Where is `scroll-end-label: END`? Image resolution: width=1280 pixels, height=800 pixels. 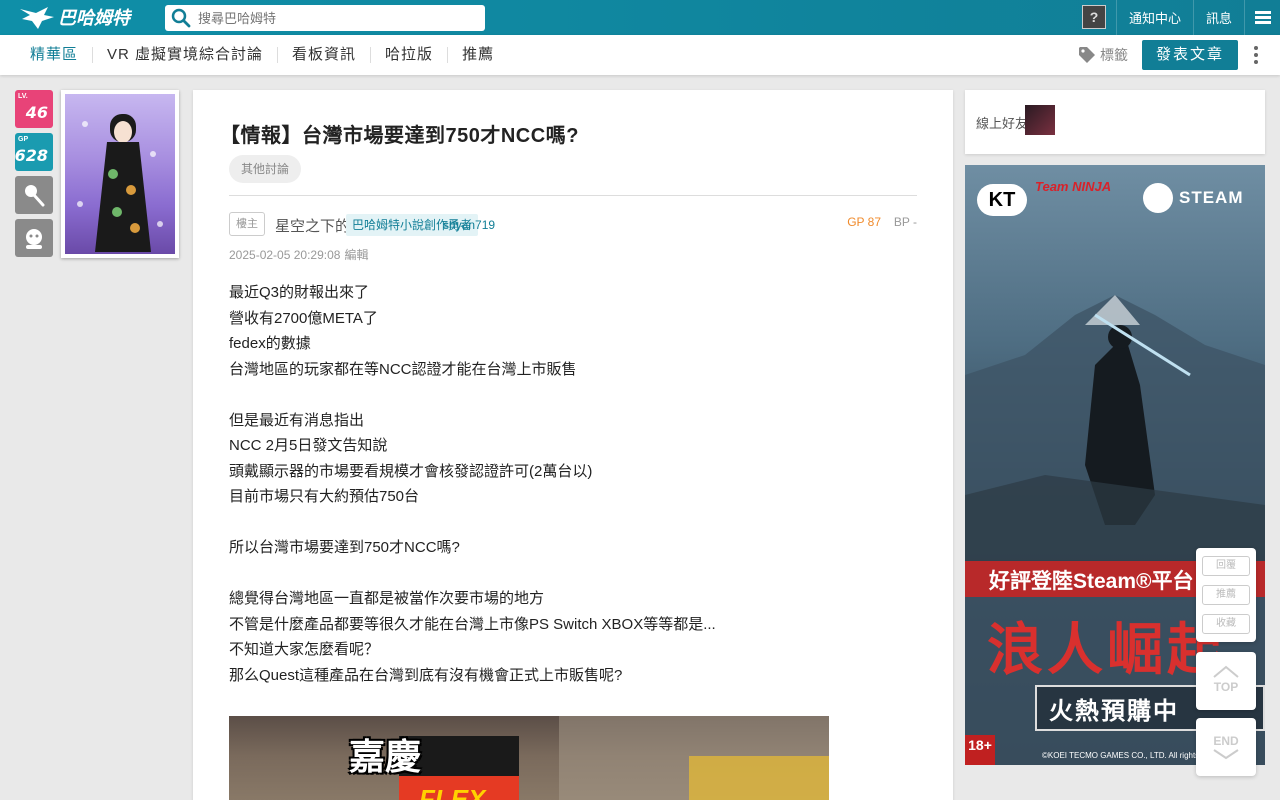
scroll-end-label: END is located at coordinates (1226, 741).